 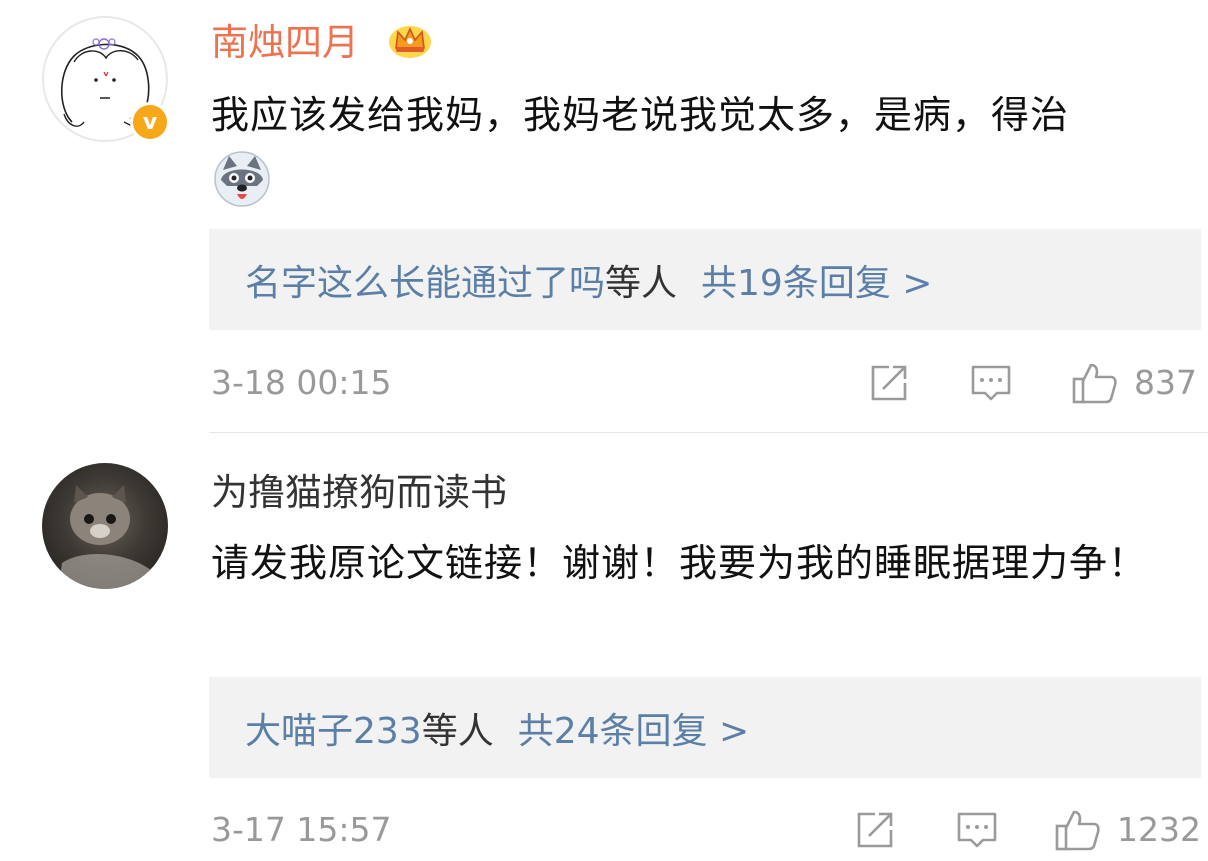 I want to click on avatar: v, so click(x=106, y=79).